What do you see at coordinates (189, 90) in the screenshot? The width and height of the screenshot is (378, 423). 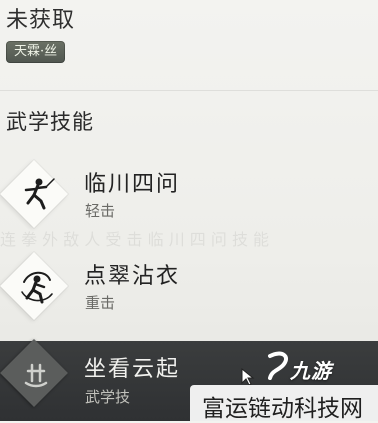 I see `section-divider` at bounding box center [189, 90].